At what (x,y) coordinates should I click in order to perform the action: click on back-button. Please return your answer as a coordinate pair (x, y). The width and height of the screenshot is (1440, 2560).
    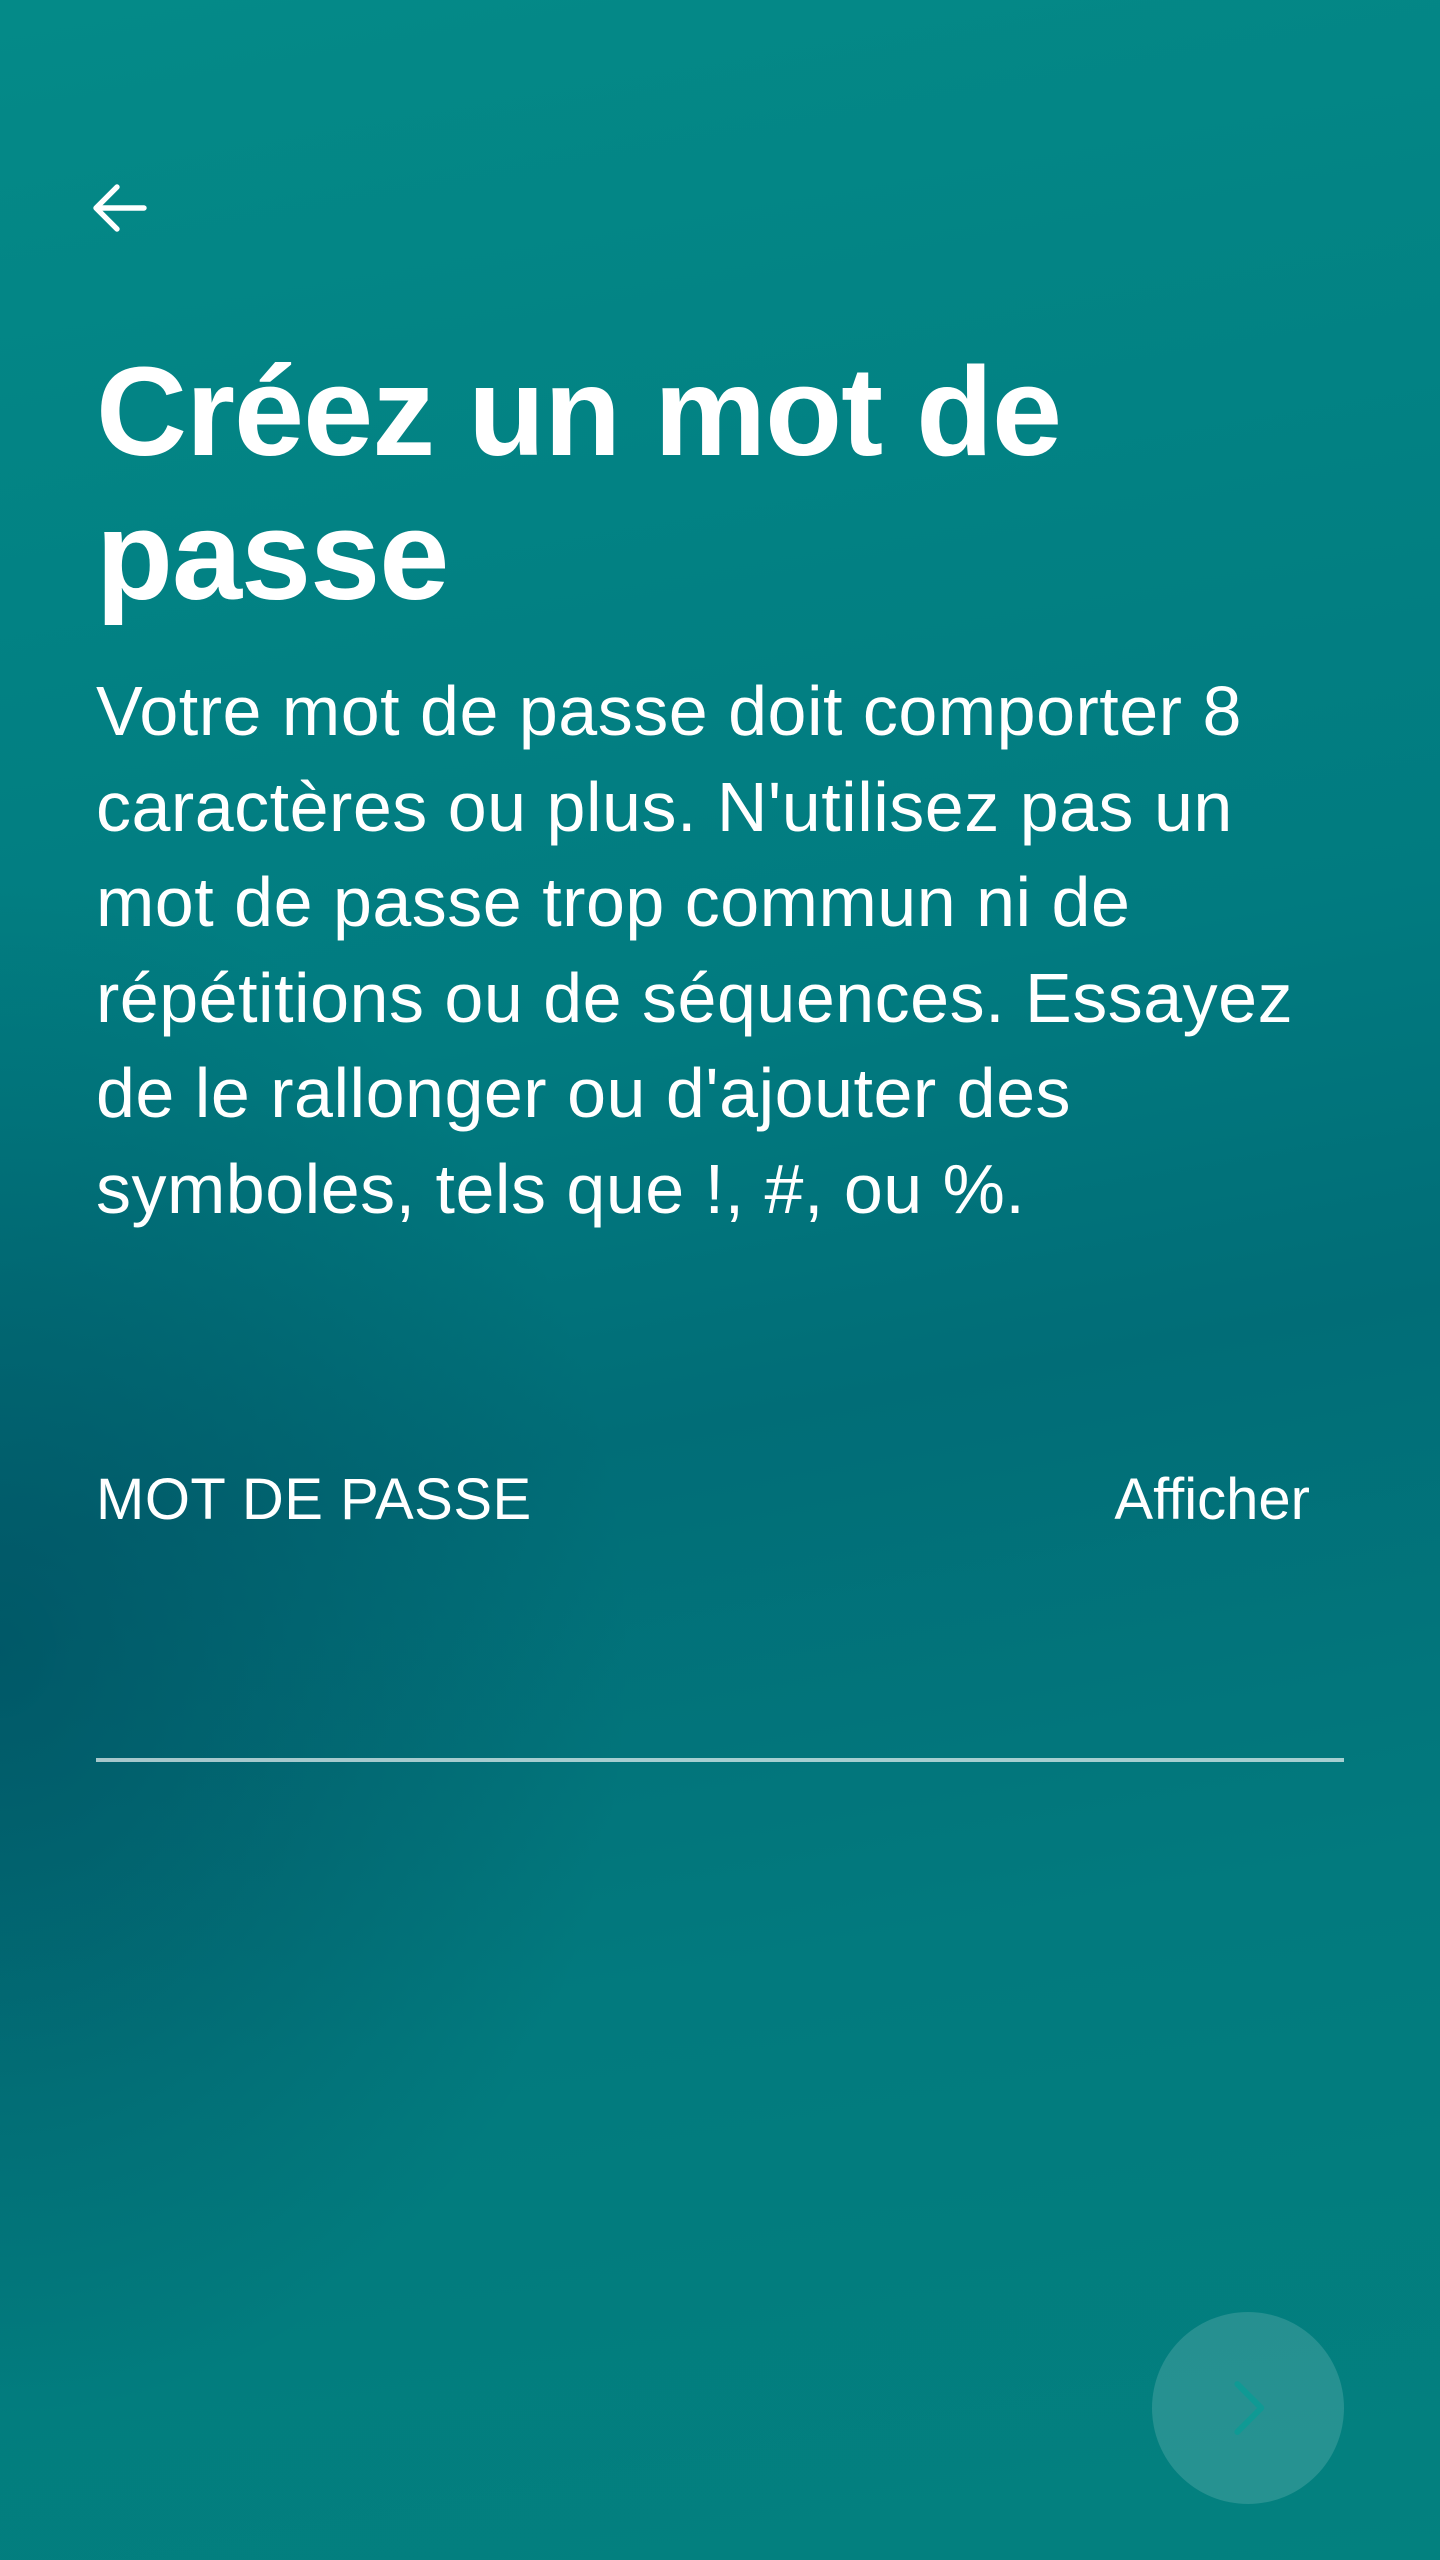
    Looking at the image, I should click on (120, 208).